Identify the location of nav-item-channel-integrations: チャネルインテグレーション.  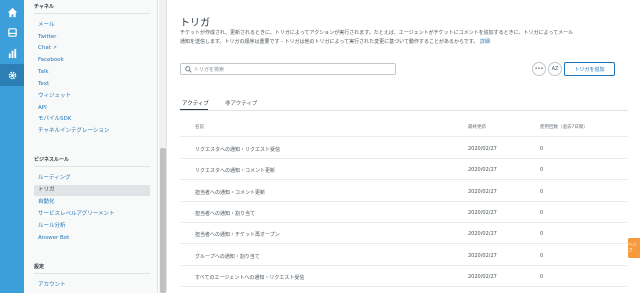
(92, 131).